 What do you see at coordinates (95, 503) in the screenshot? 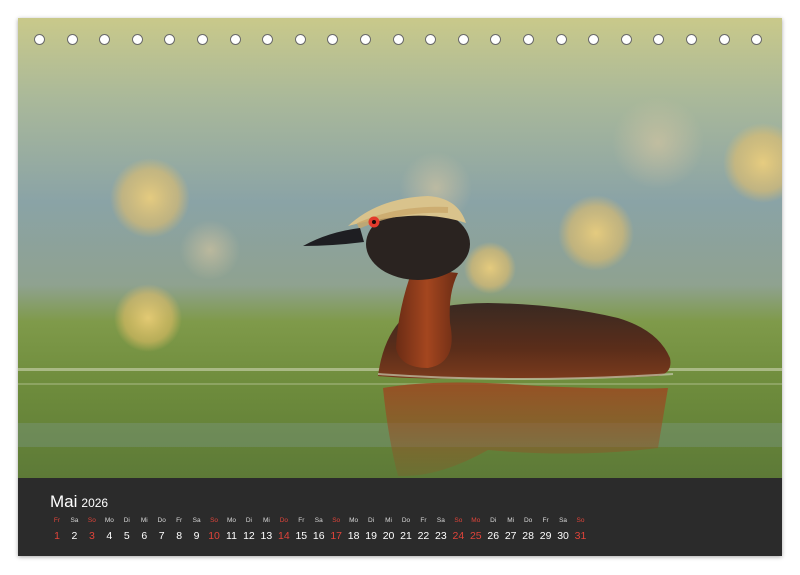
I see `year-label: 2026` at bounding box center [95, 503].